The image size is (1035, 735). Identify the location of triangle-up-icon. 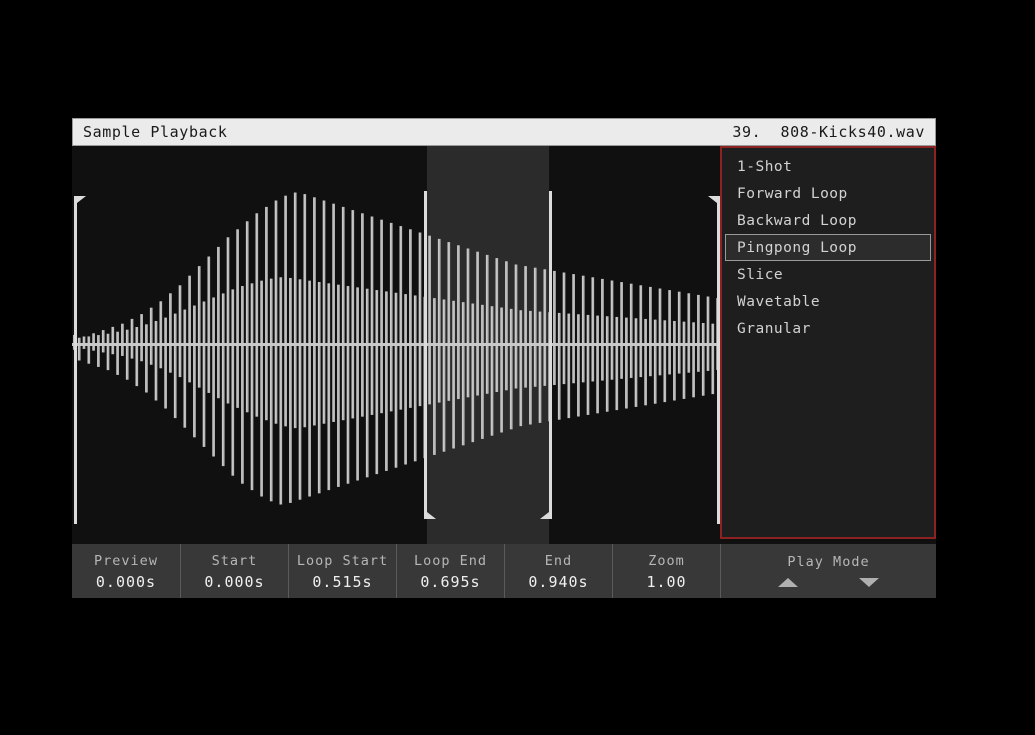
(787, 582).